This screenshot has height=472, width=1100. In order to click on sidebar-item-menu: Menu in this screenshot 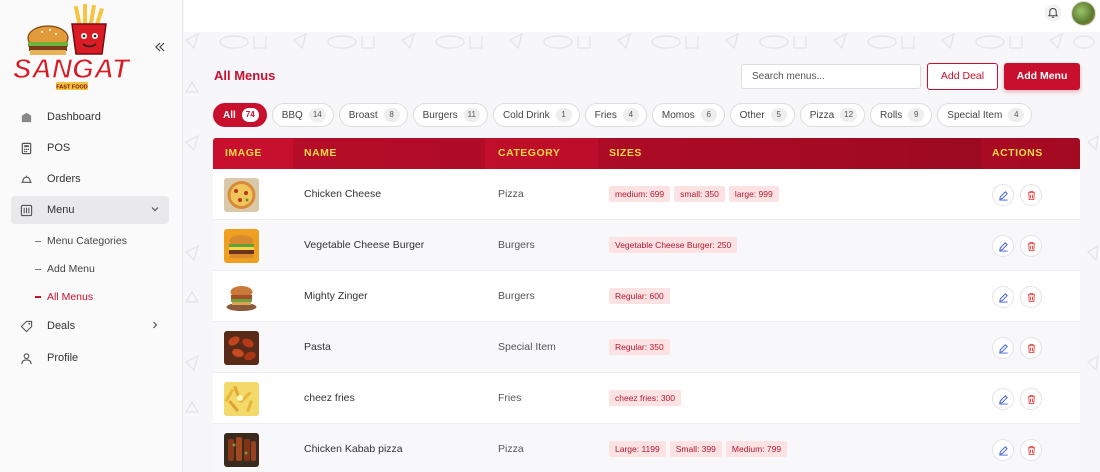, I will do `click(90, 210)`.